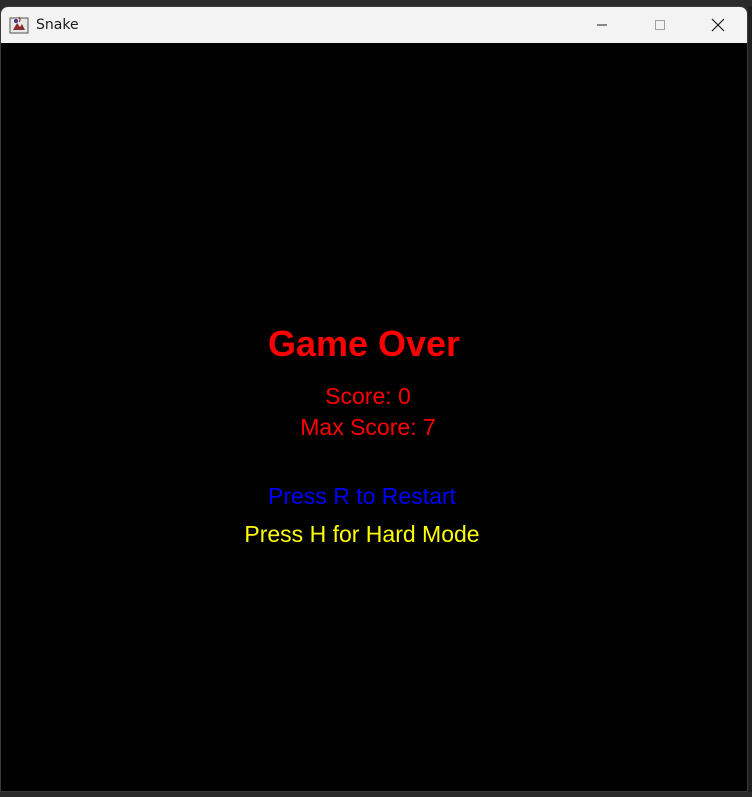  I want to click on max-score-label: Max Score: 7, so click(368, 427).